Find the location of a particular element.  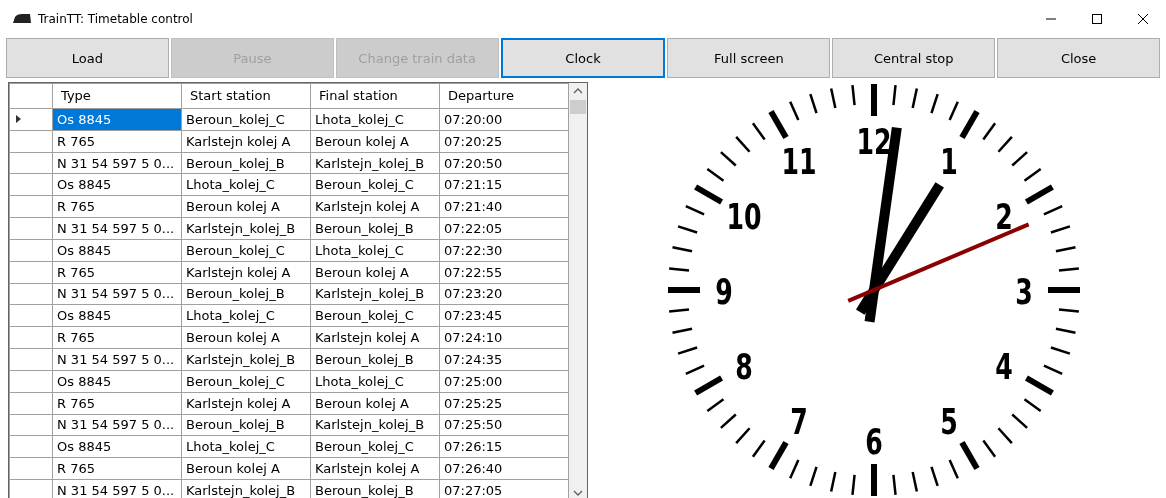

table-cell: 07:24:35 is located at coordinates (504, 359).